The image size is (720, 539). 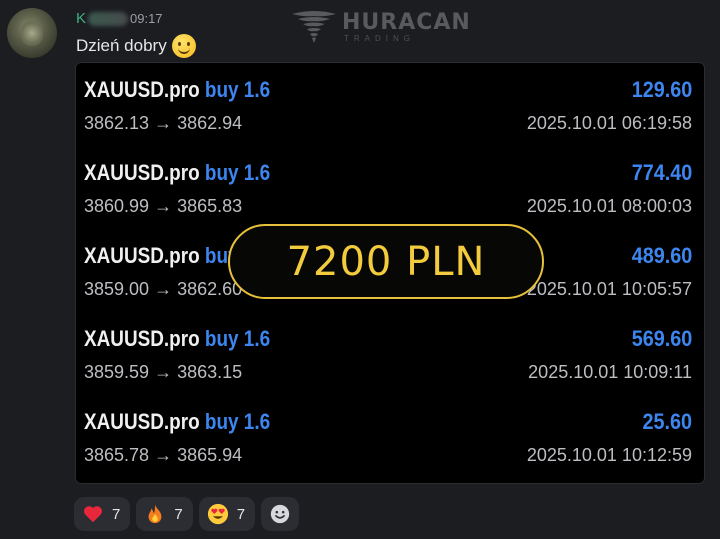 I want to click on reactions-bar: 7 7 7, so click(x=187, y=514).